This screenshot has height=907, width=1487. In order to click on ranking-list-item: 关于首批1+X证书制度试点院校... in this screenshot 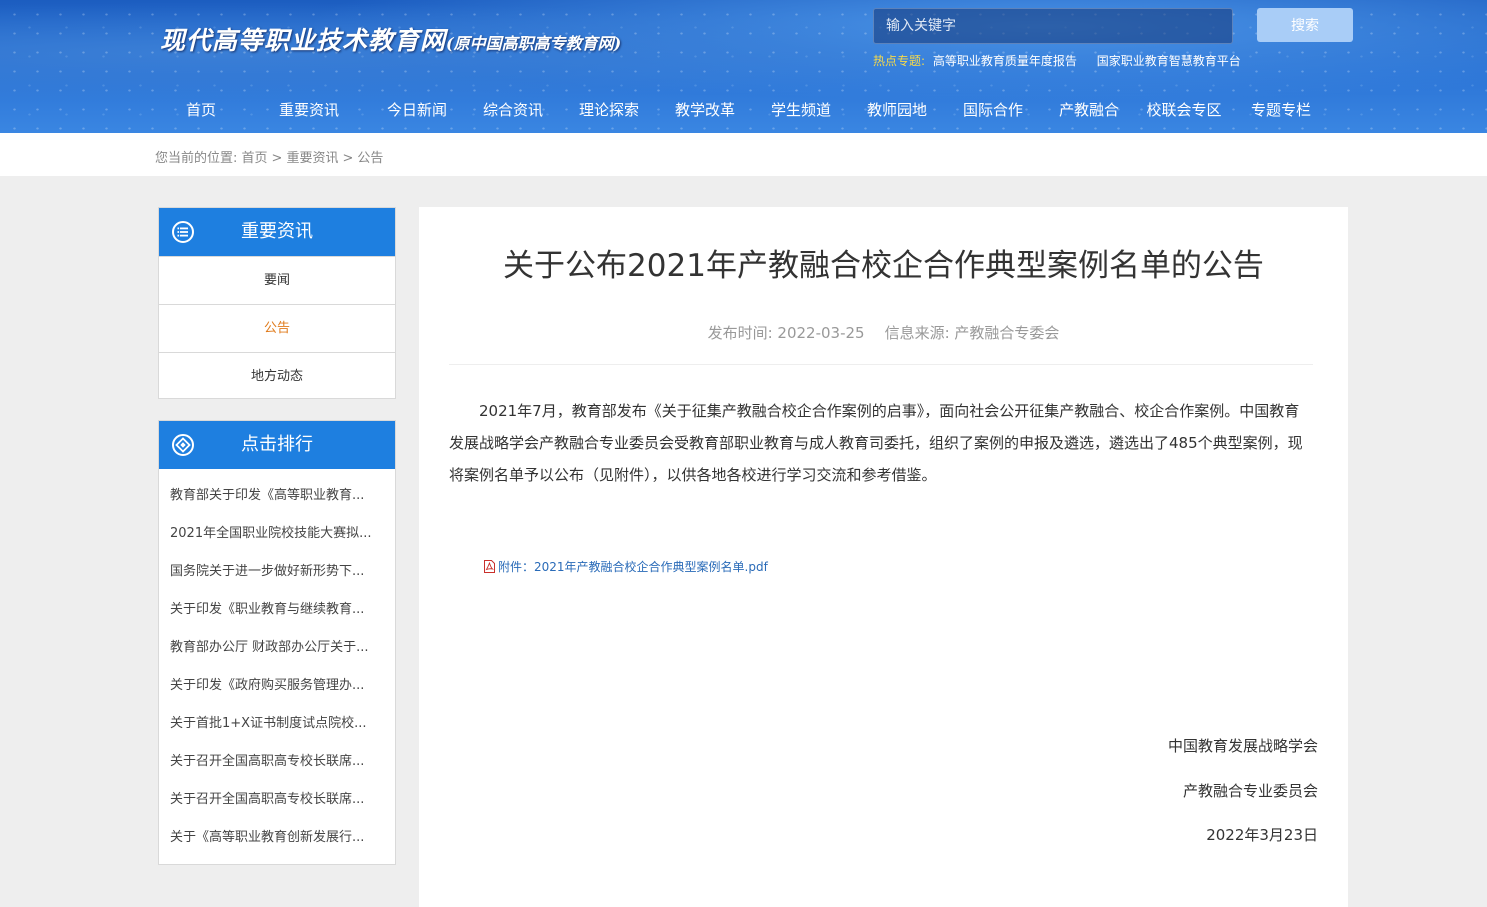, I will do `click(277, 724)`.